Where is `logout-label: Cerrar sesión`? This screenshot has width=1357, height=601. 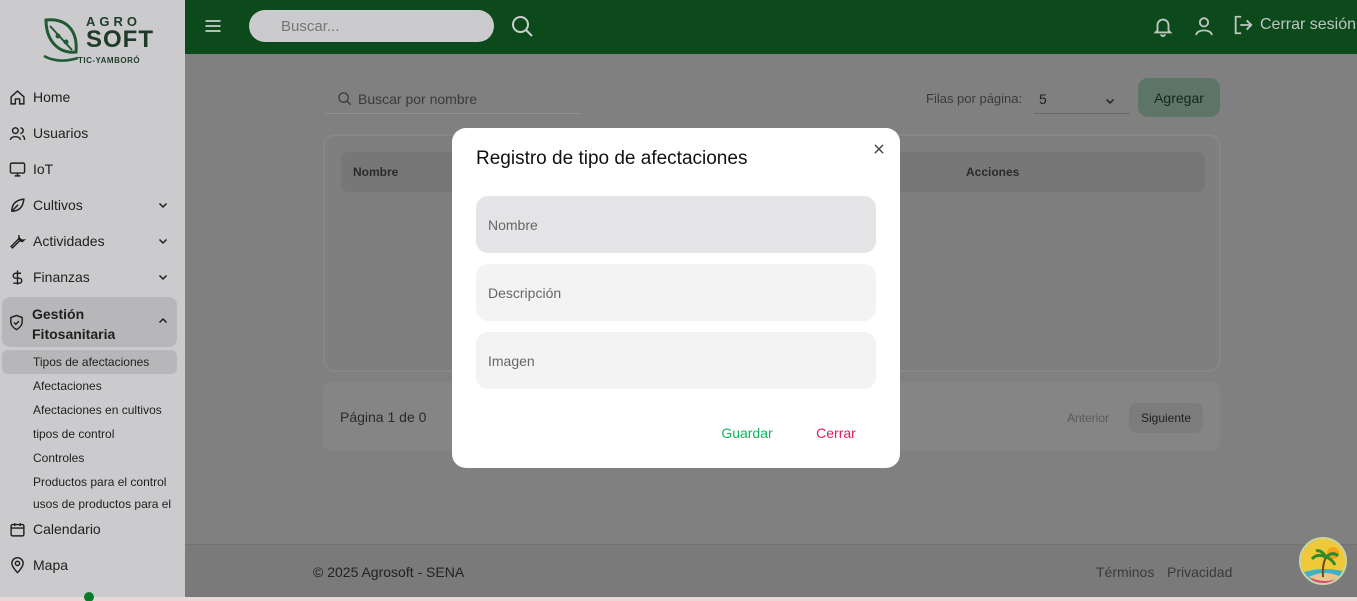
logout-label: Cerrar sesión is located at coordinates (1308, 24).